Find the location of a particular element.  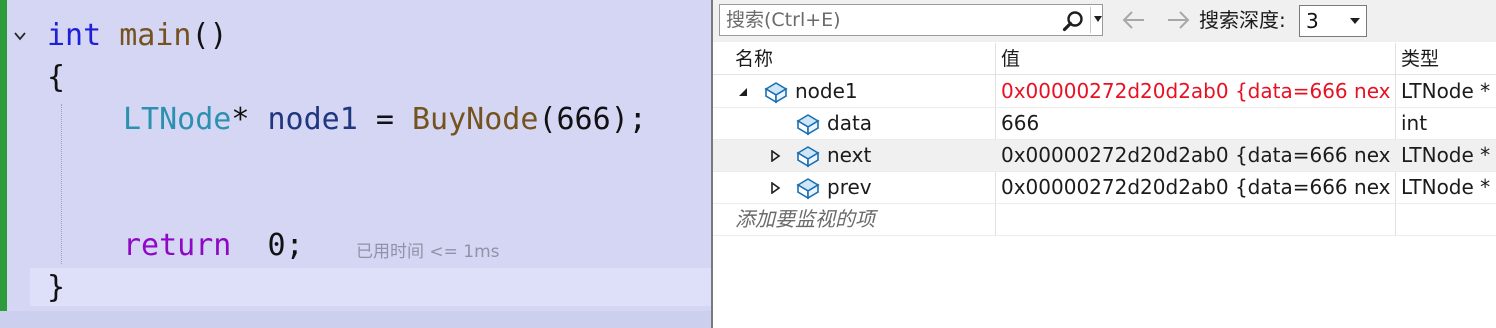

code-line-1: int main() is located at coordinates (137, 36).